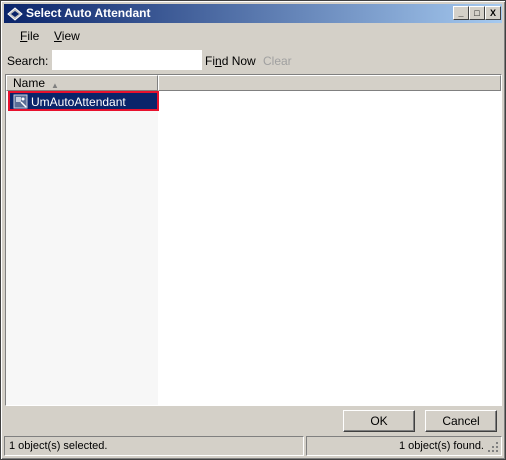 This screenshot has height=460, width=506. Describe the element at coordinates (493, 447) in the screenshot. I see `resize-grip-icon` at that location.